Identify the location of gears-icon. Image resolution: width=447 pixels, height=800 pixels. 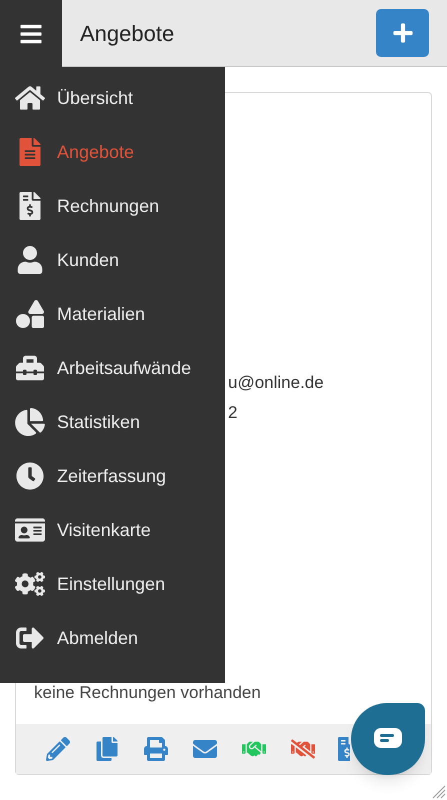
(30, 584).